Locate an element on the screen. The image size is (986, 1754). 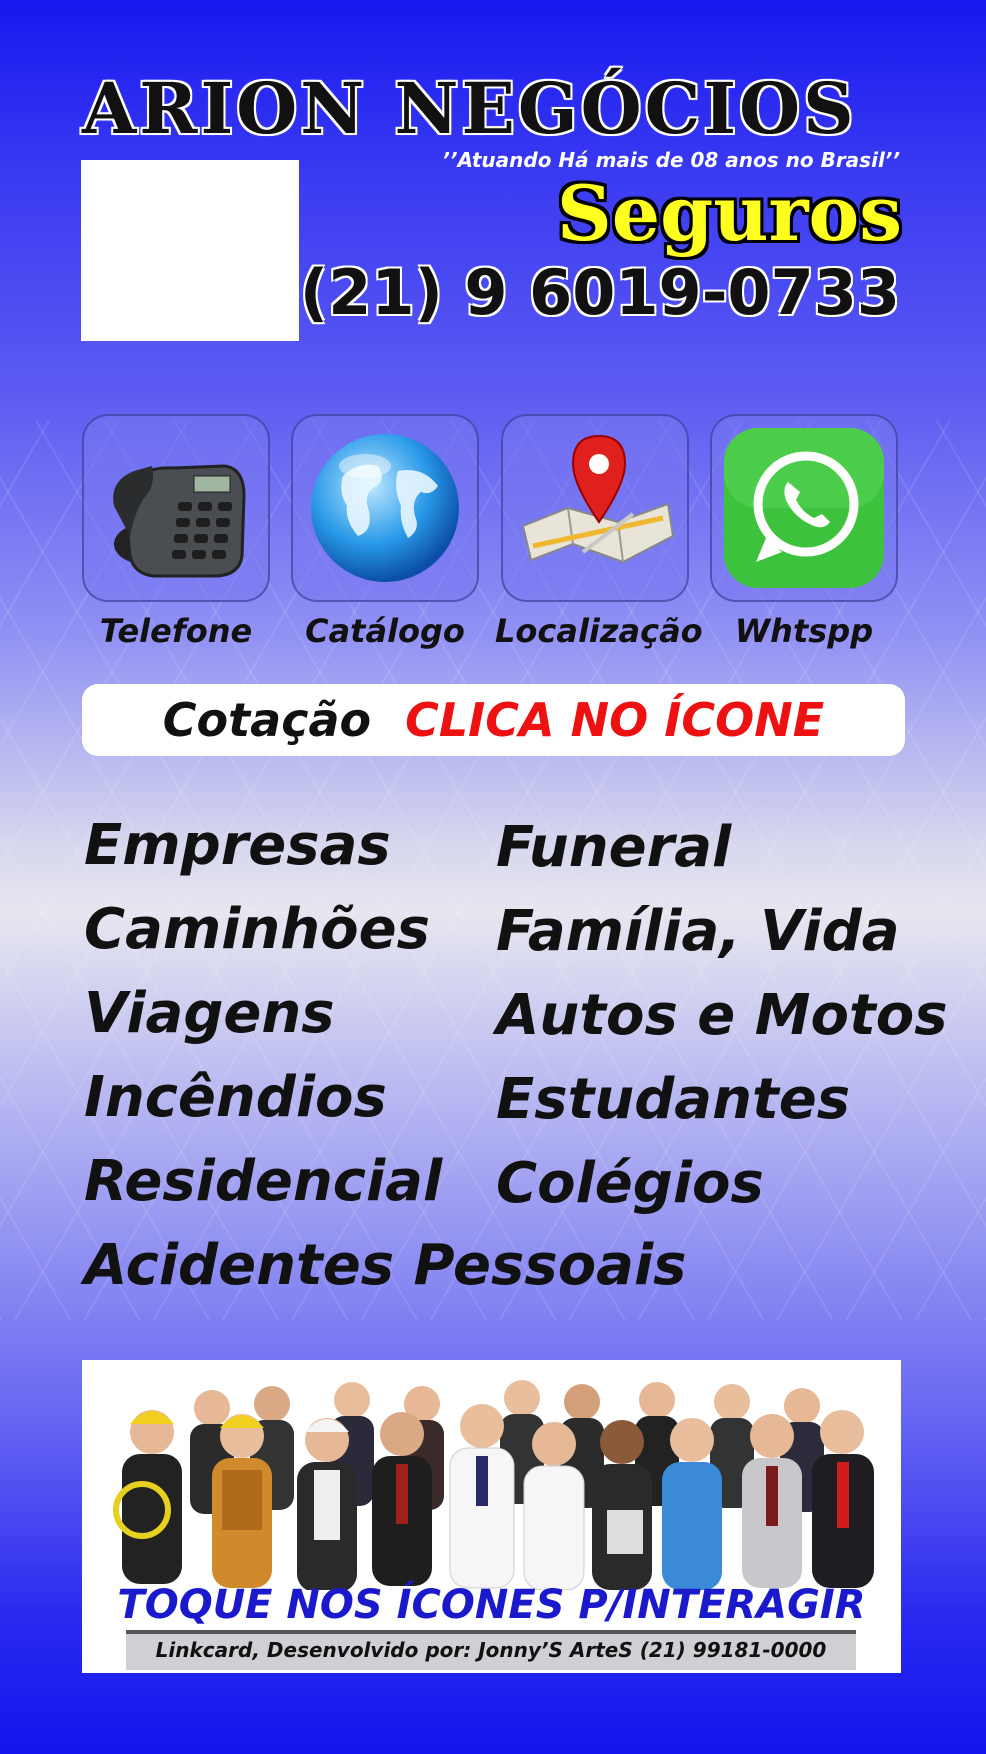
globe-icon is located at coordinates (385, 508).